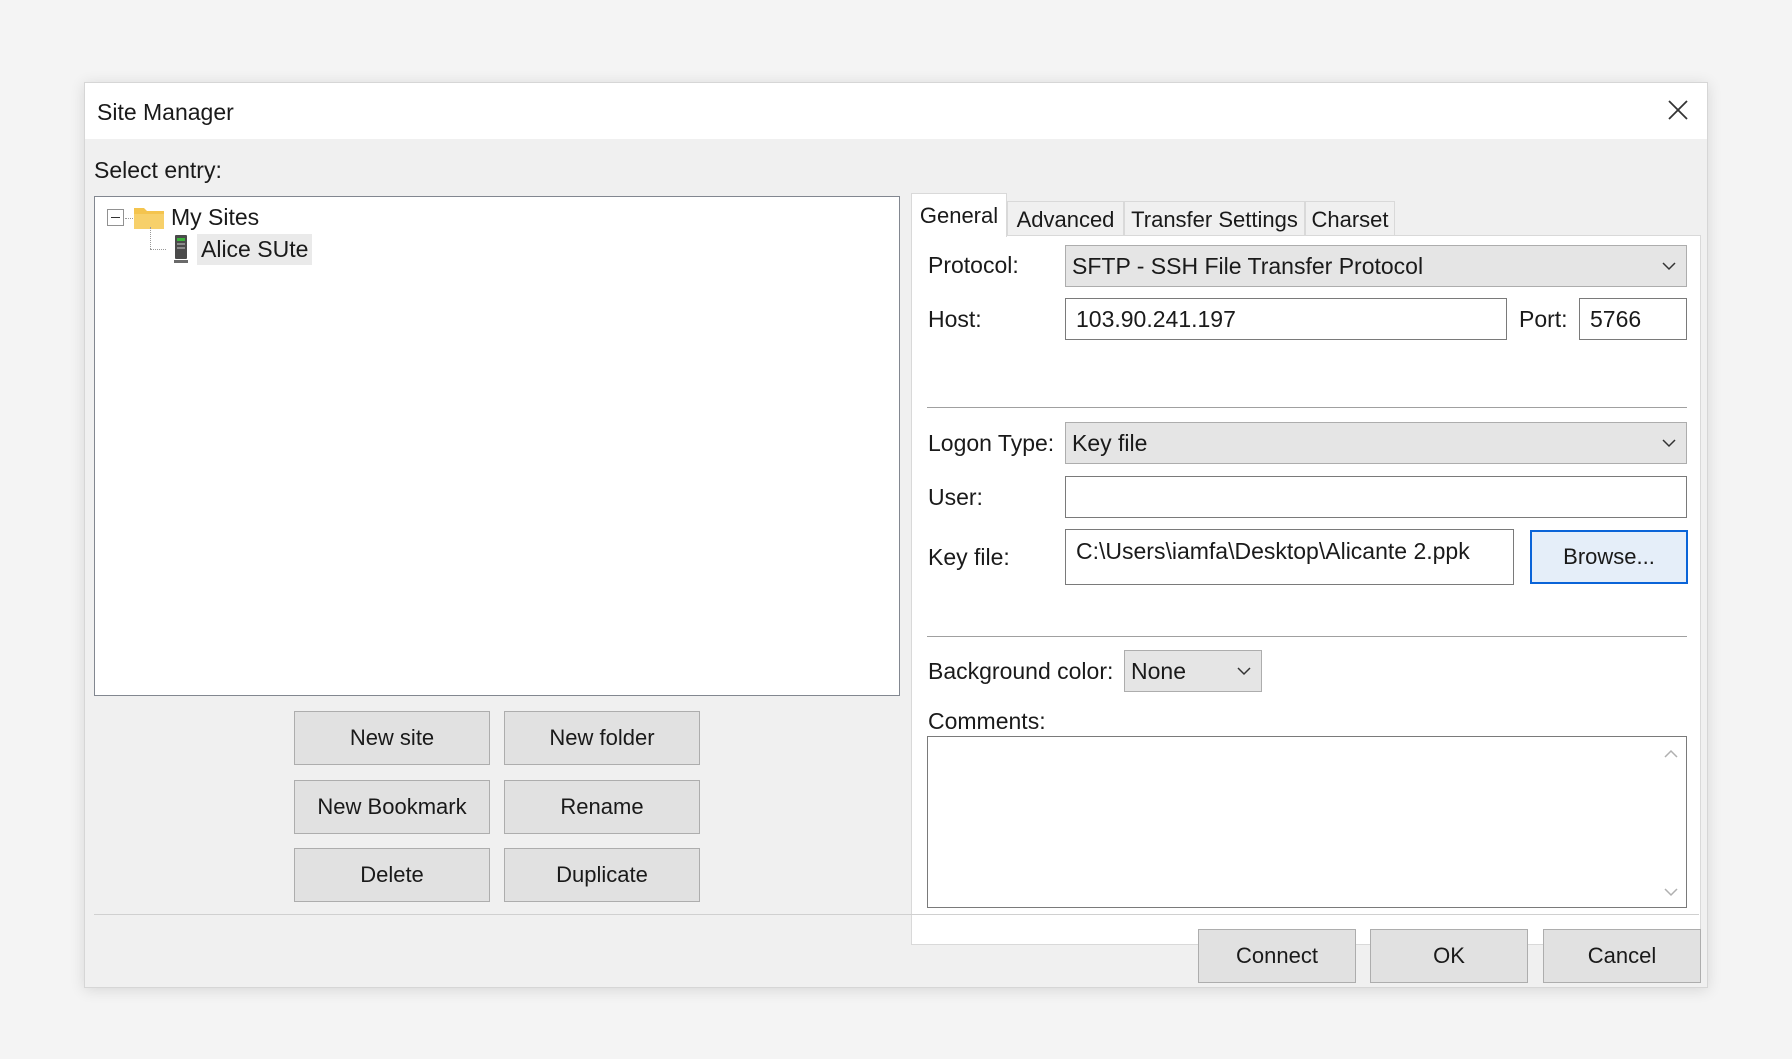 This screenshot has height=1059, width=1792. Describe the element at coordinates (392, 807) in the screenshot. I see `new-bookmark-button: New Bookmark` at that location.